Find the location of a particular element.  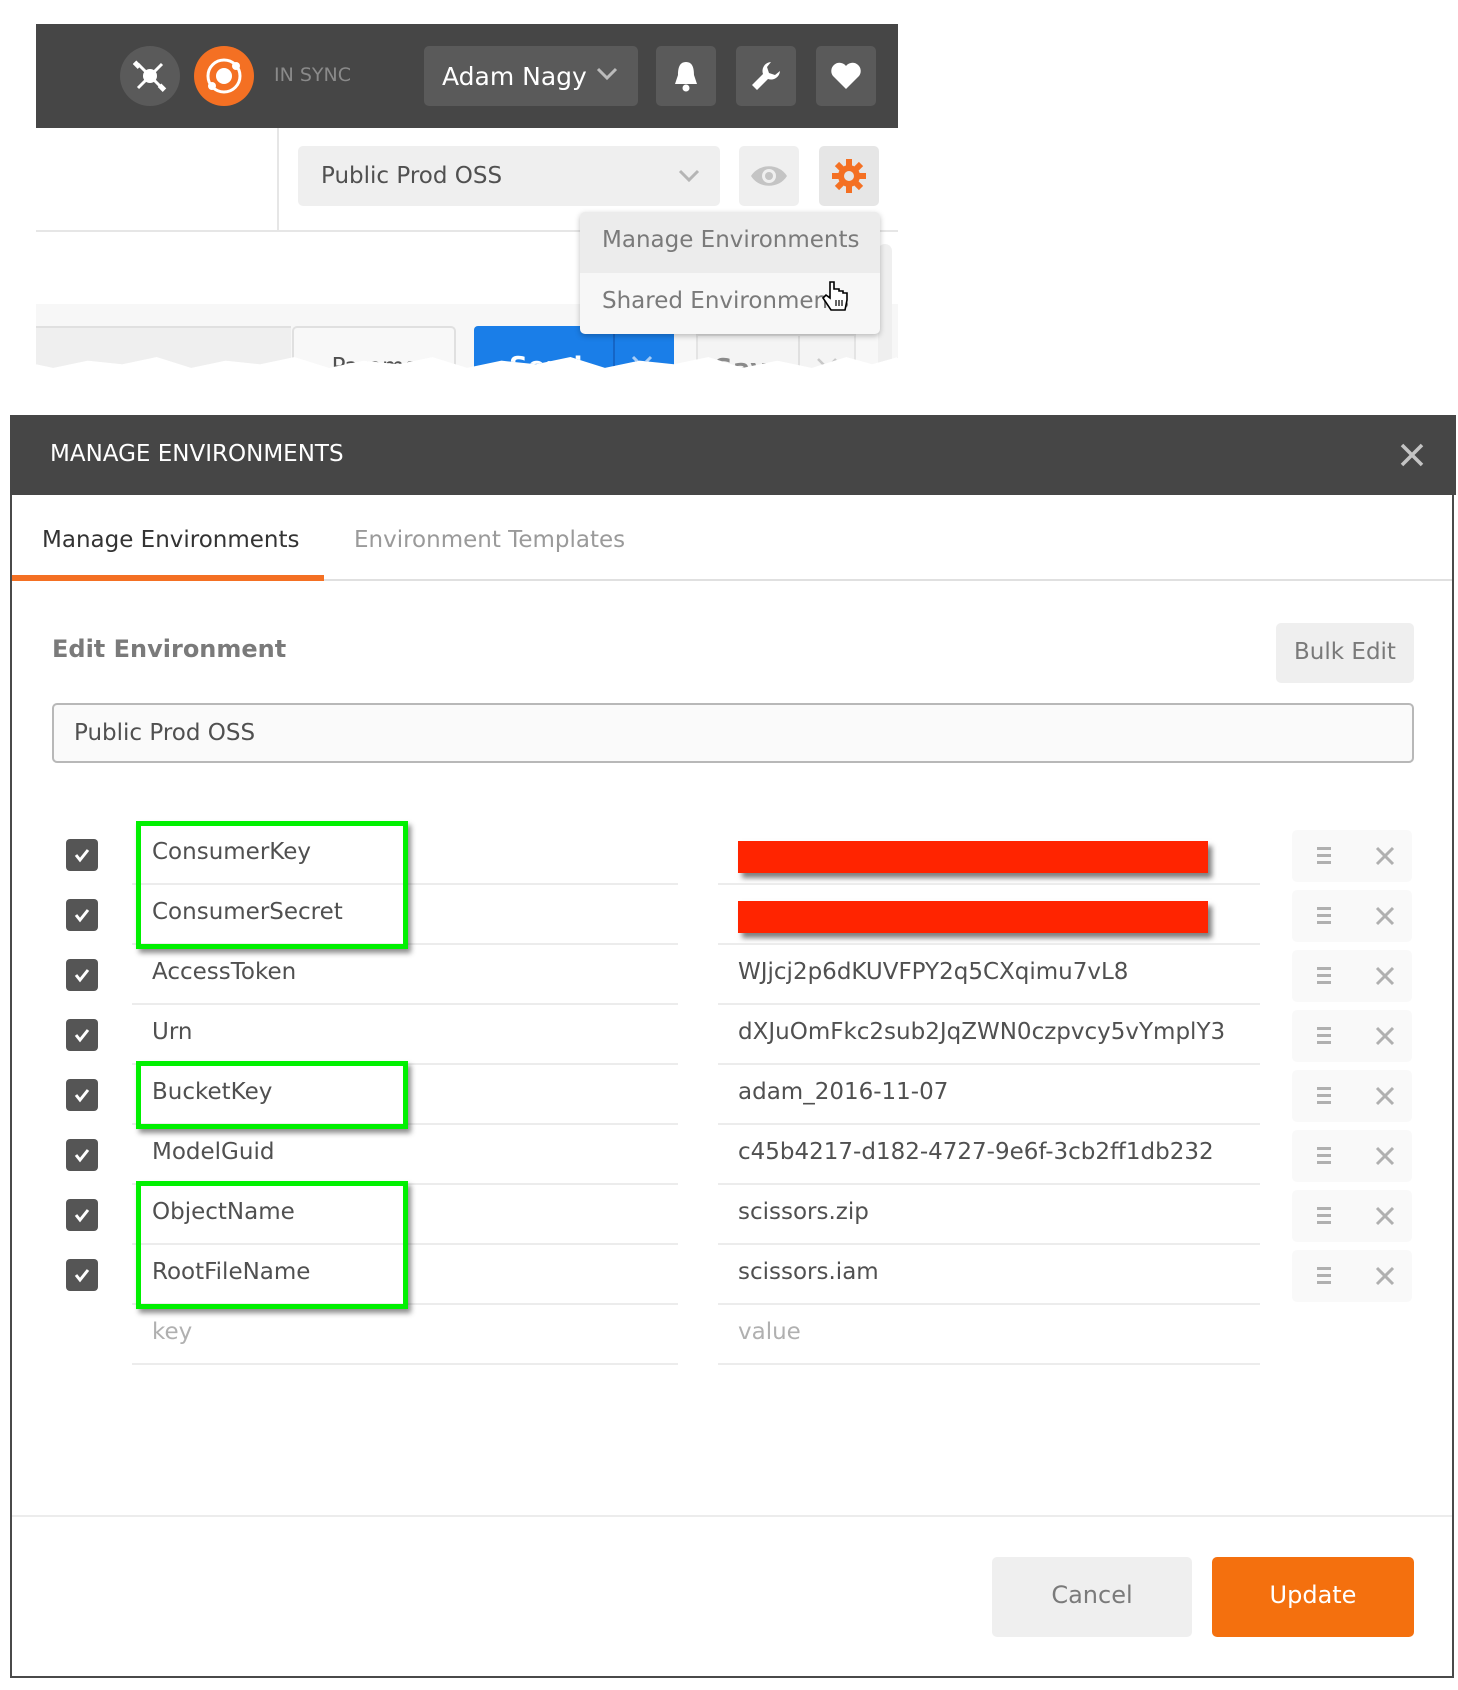

top-bar: IN SYNC Adam Nagy is located at coordinates (467, 76).